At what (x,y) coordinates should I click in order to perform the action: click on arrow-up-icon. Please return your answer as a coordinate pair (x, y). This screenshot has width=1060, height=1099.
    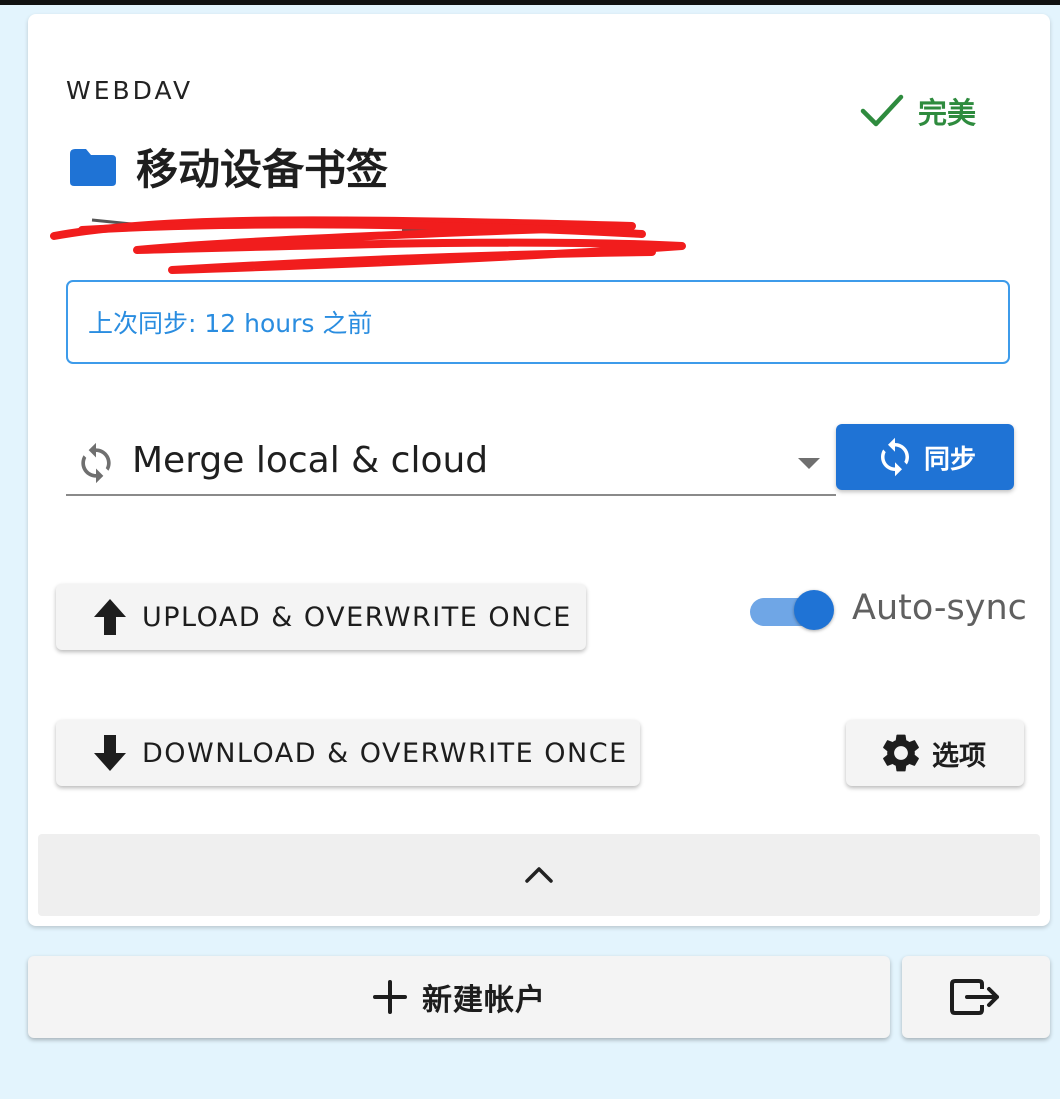
    Looking at the image, I should click on (110, 617).